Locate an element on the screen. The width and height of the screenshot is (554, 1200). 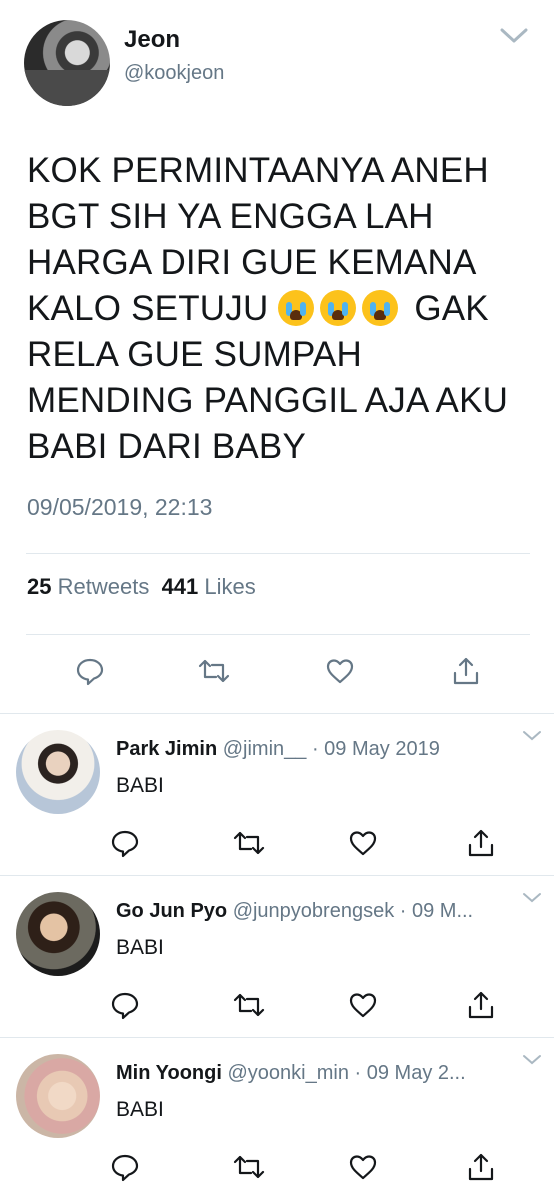
tweet-timestamp: 09/05/2019, 22:13 is located at coordinates (119, 507).